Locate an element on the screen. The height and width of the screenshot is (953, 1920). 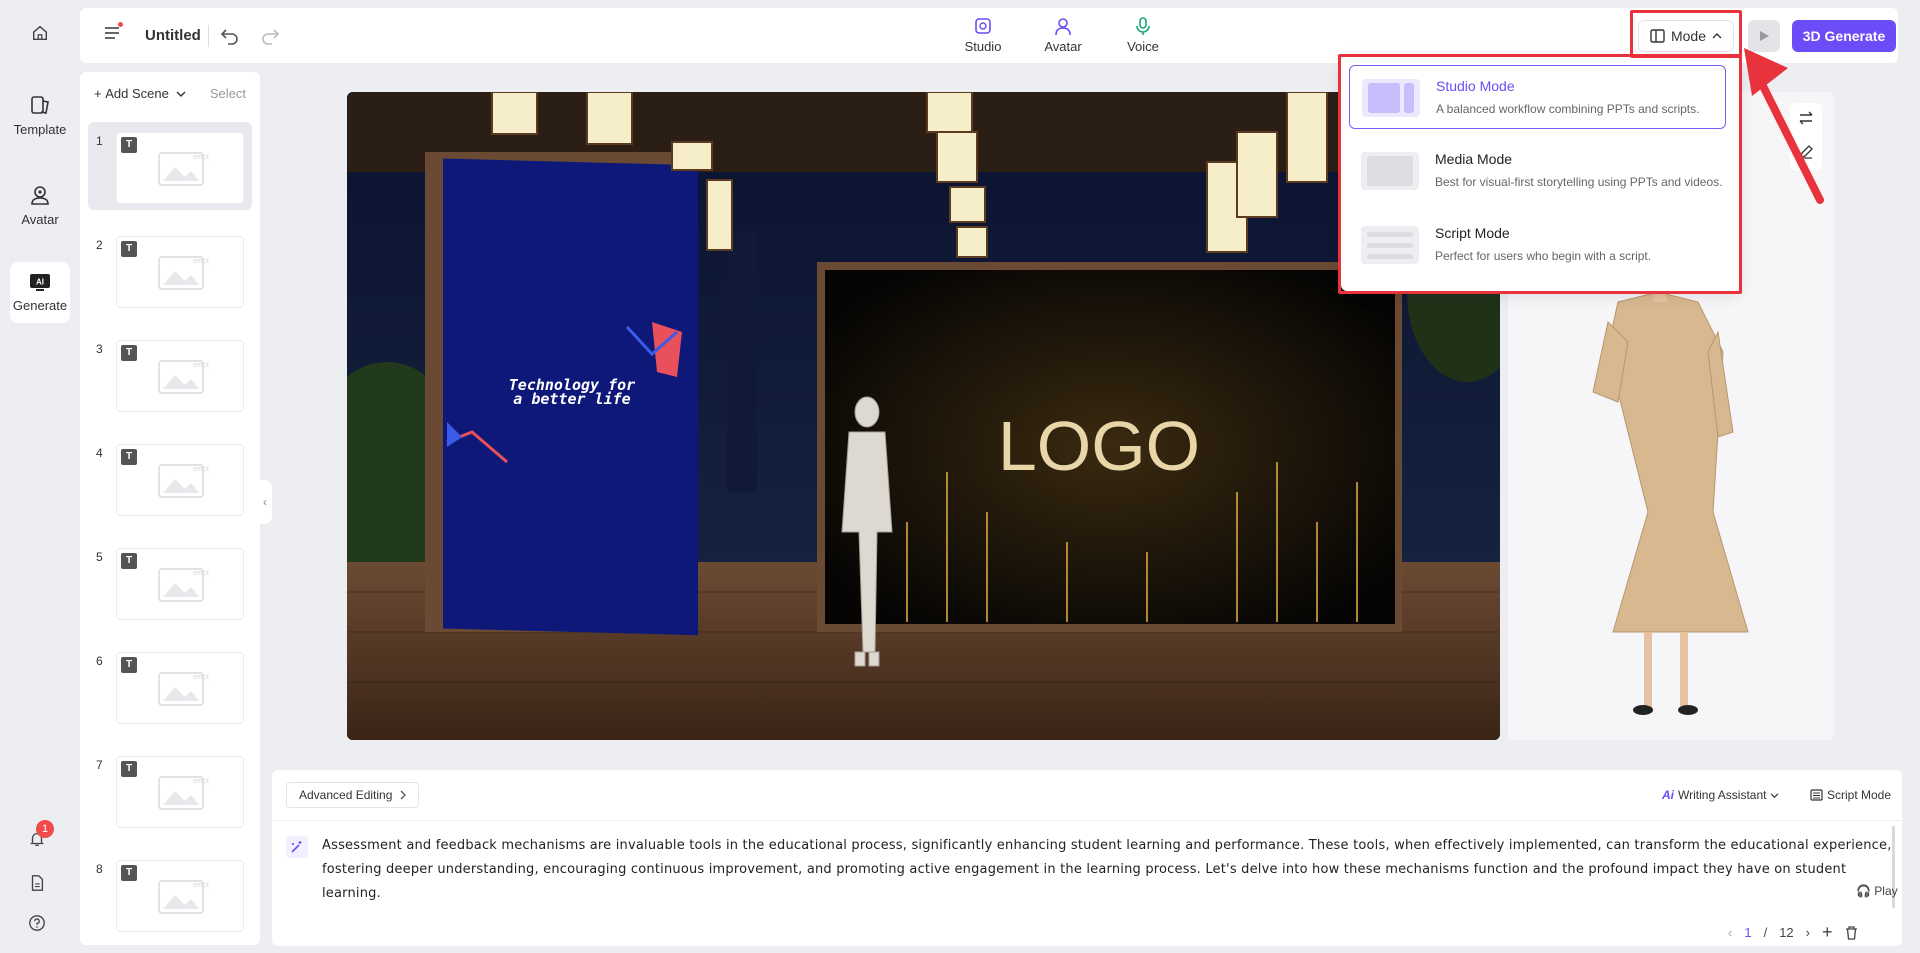
scene-item: 2 Tempty is located at coordinates (170, 270).